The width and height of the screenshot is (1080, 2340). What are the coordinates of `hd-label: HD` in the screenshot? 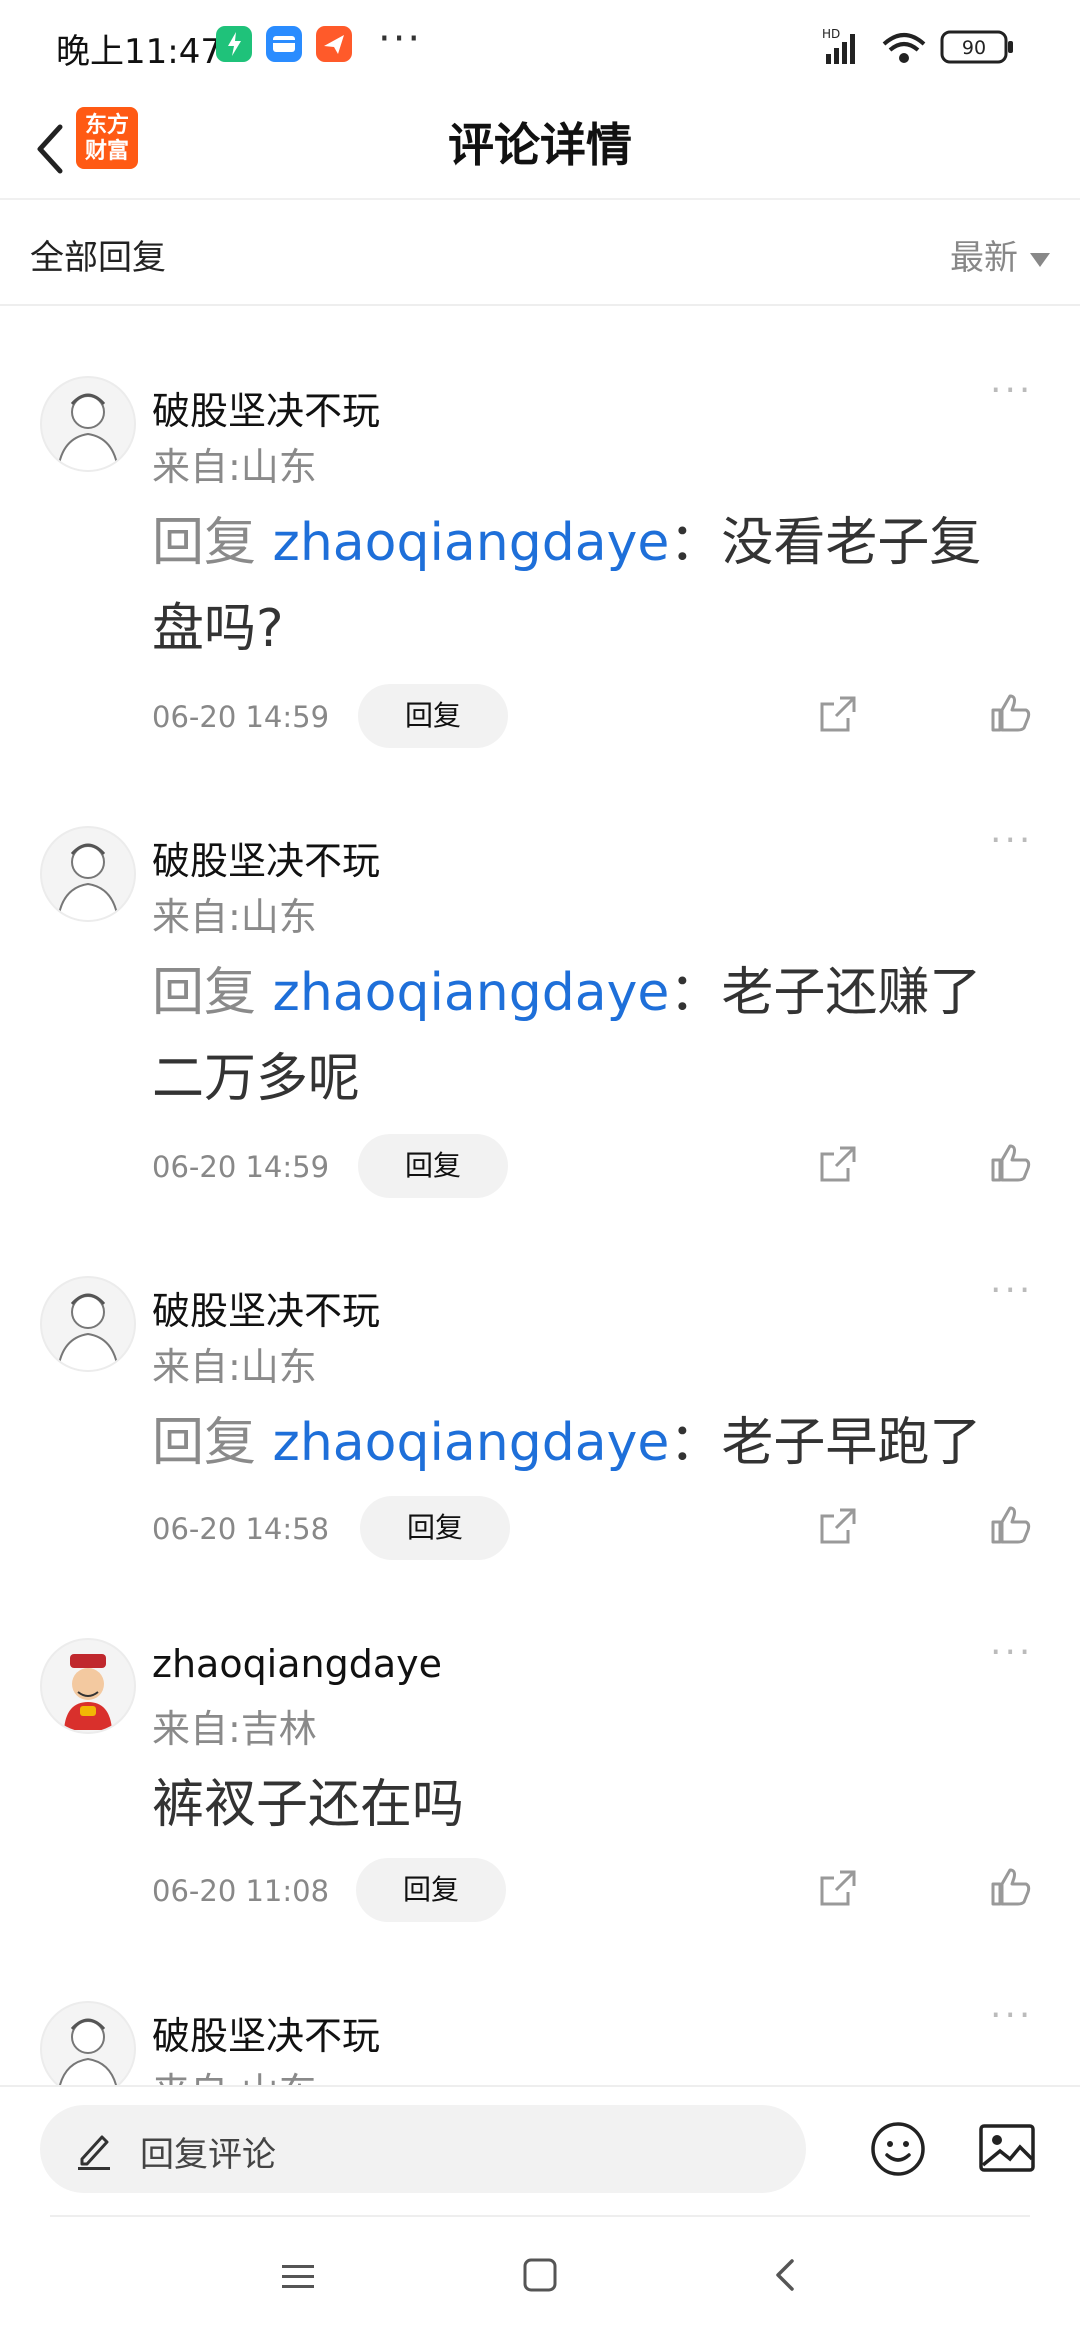 It's located at (831, 34).